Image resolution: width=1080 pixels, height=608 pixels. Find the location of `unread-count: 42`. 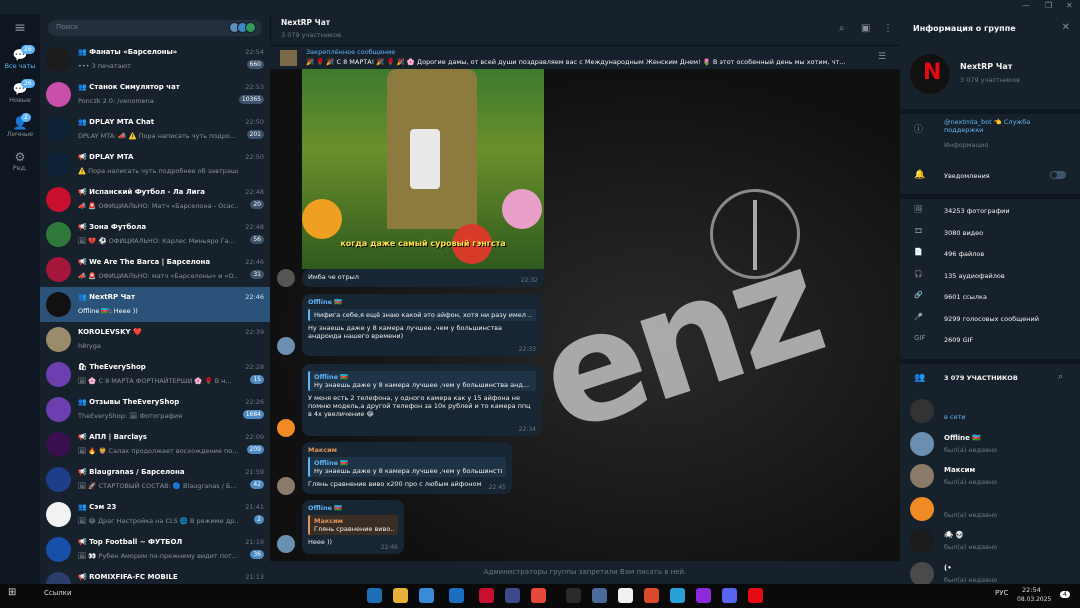

unread-count: 42 is located at coordinates (257, 484).